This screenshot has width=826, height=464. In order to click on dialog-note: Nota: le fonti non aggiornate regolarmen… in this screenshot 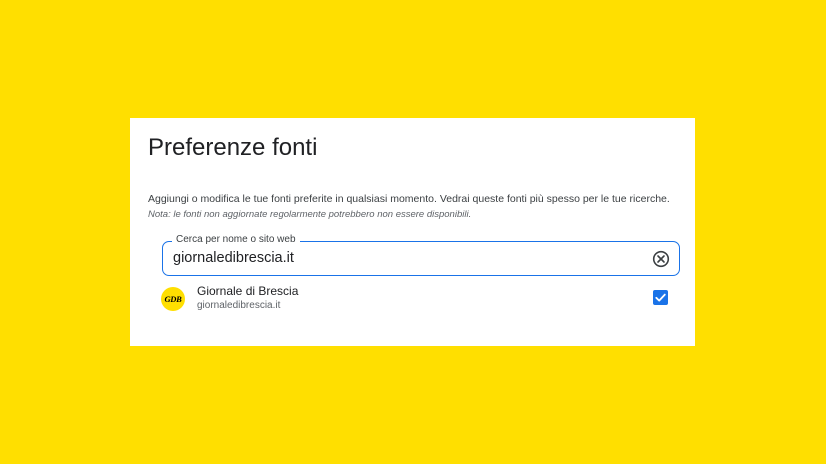, I will do `click(310, 214)`.